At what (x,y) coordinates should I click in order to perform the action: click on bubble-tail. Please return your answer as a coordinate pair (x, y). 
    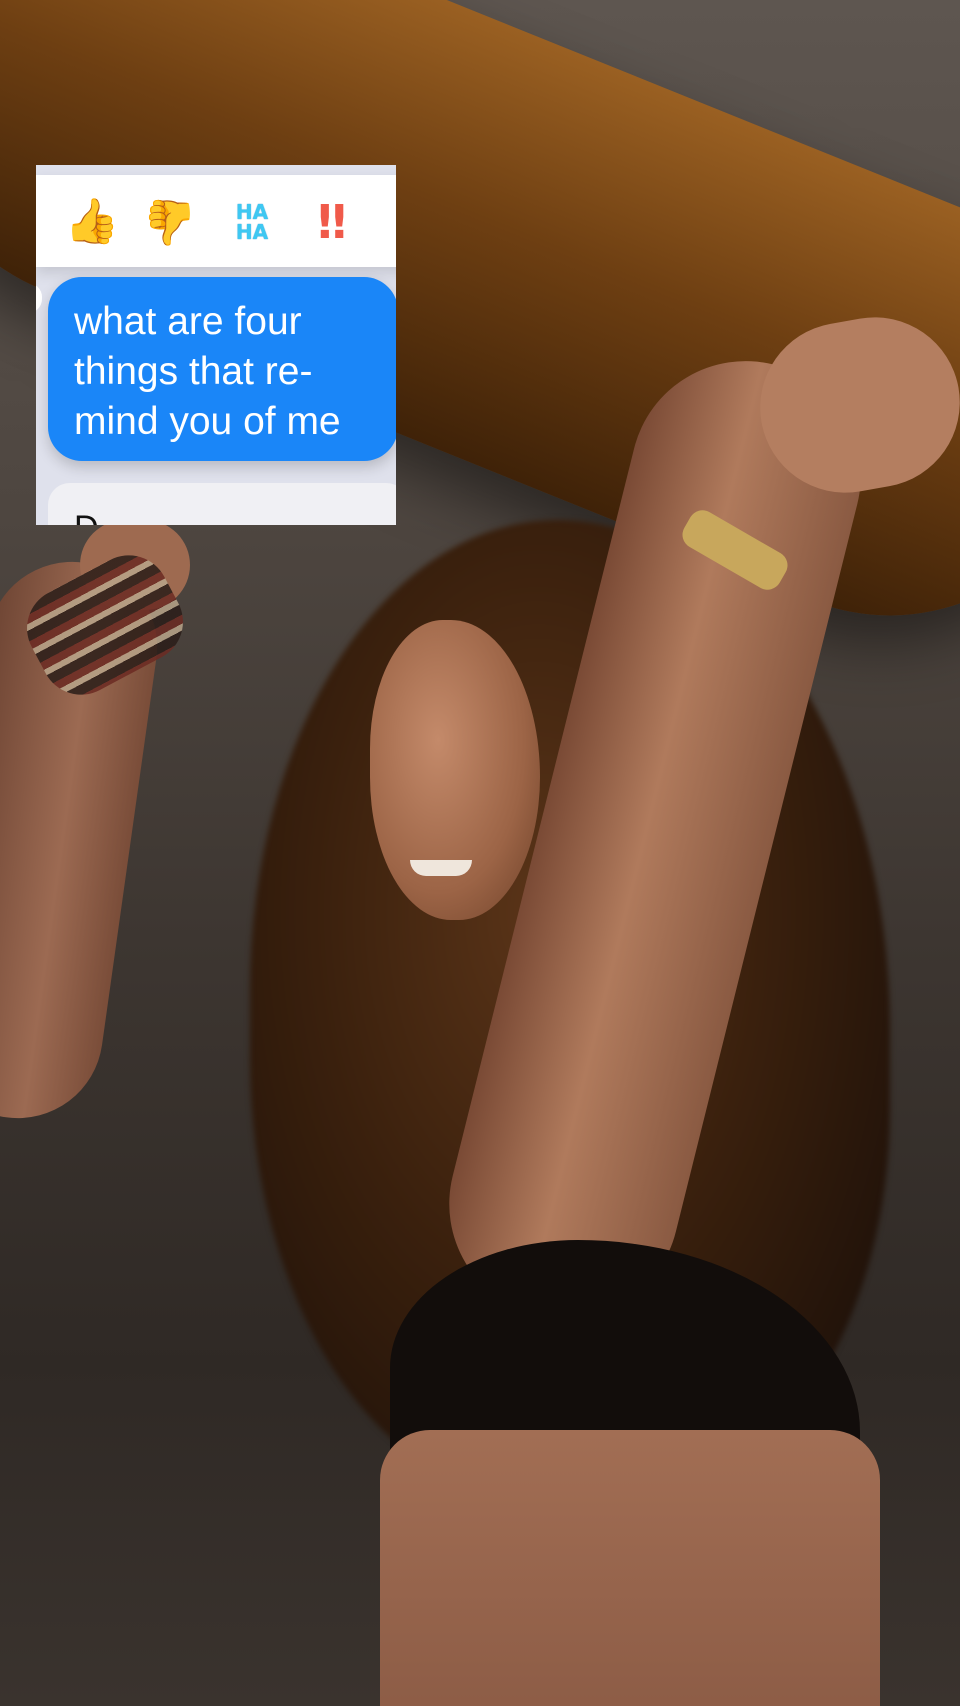
    Looking at the image, I should click on (39, 298).